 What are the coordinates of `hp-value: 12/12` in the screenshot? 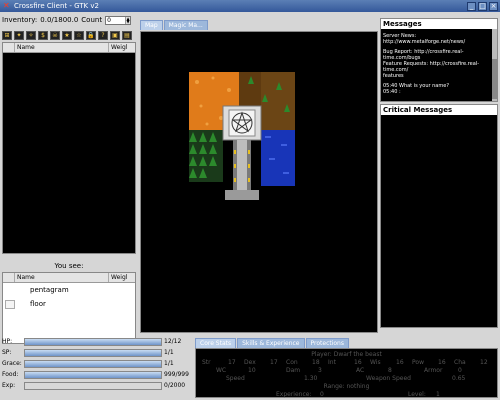 It's located at (173, 341).